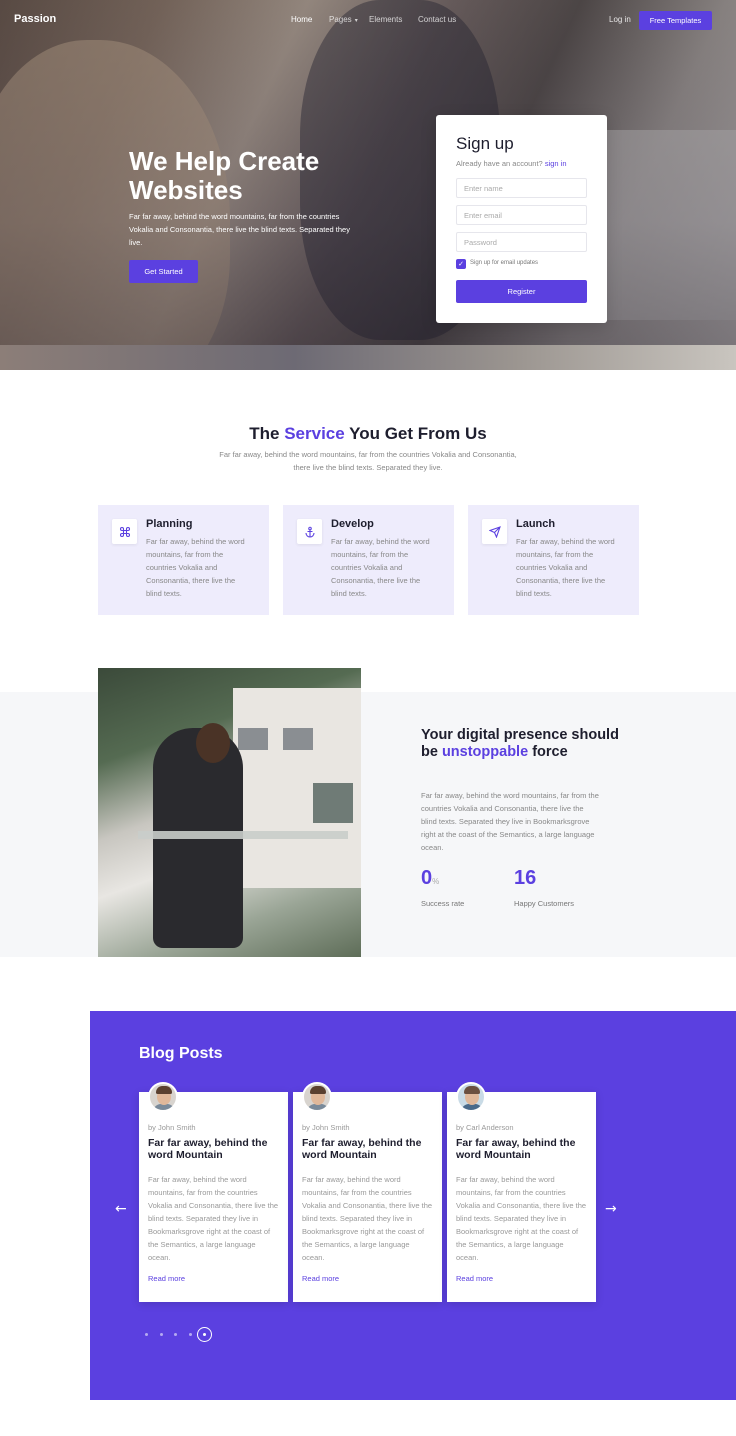 This screenshot has height=1436, width=736. What do you see at coordinates (611, 1209) in the screenshot?
I see `arrow-right-icon: →` at bounding box center [611, 1209].